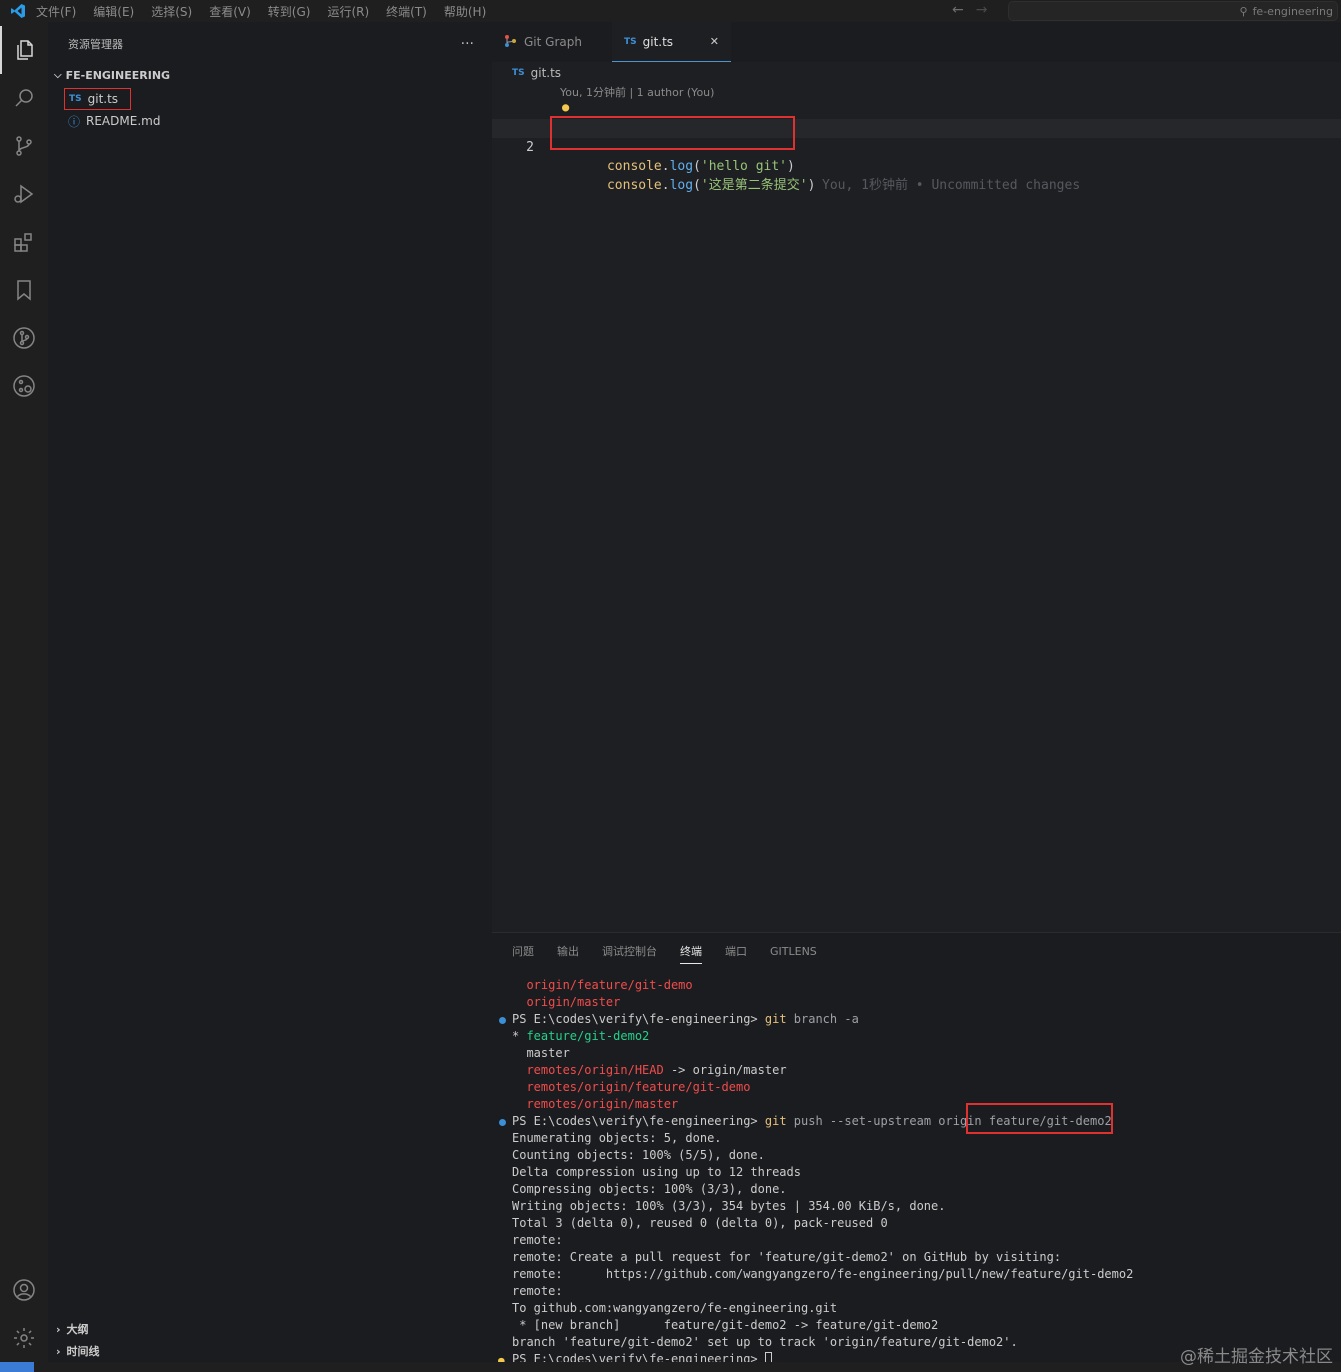 This screenshot has width=1341, height=1372. What do you see at coordinates (1292, 11) in the screenshot?
I see `workspace-name: fe-engineering` at bounding box center [1292, 11].